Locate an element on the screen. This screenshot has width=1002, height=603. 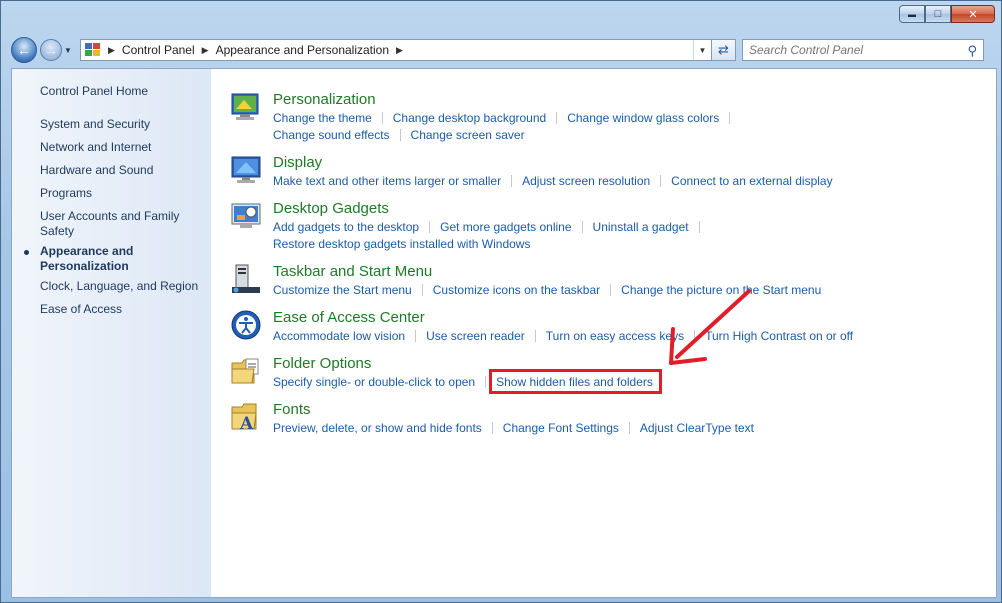
folder-options-icon is located at coordinates (245, 371).